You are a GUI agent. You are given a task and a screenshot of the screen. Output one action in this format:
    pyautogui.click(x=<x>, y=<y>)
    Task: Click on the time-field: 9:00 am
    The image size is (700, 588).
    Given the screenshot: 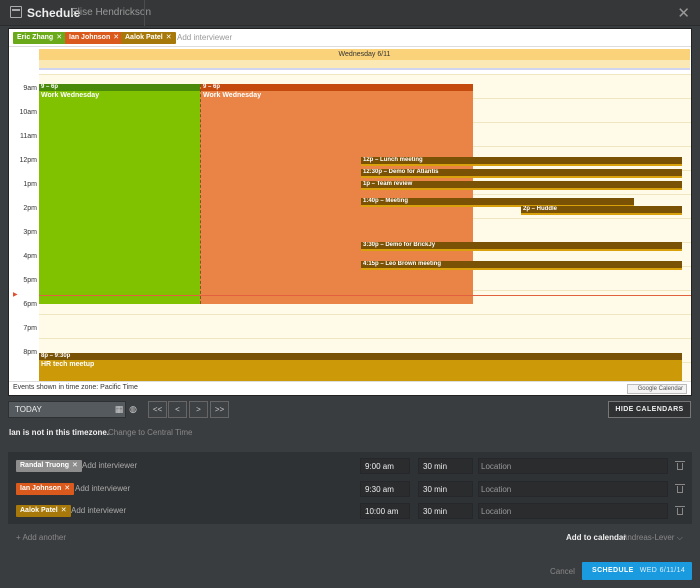 What is the action you would take?
    pyautogui.click(x=385, y=466)
    